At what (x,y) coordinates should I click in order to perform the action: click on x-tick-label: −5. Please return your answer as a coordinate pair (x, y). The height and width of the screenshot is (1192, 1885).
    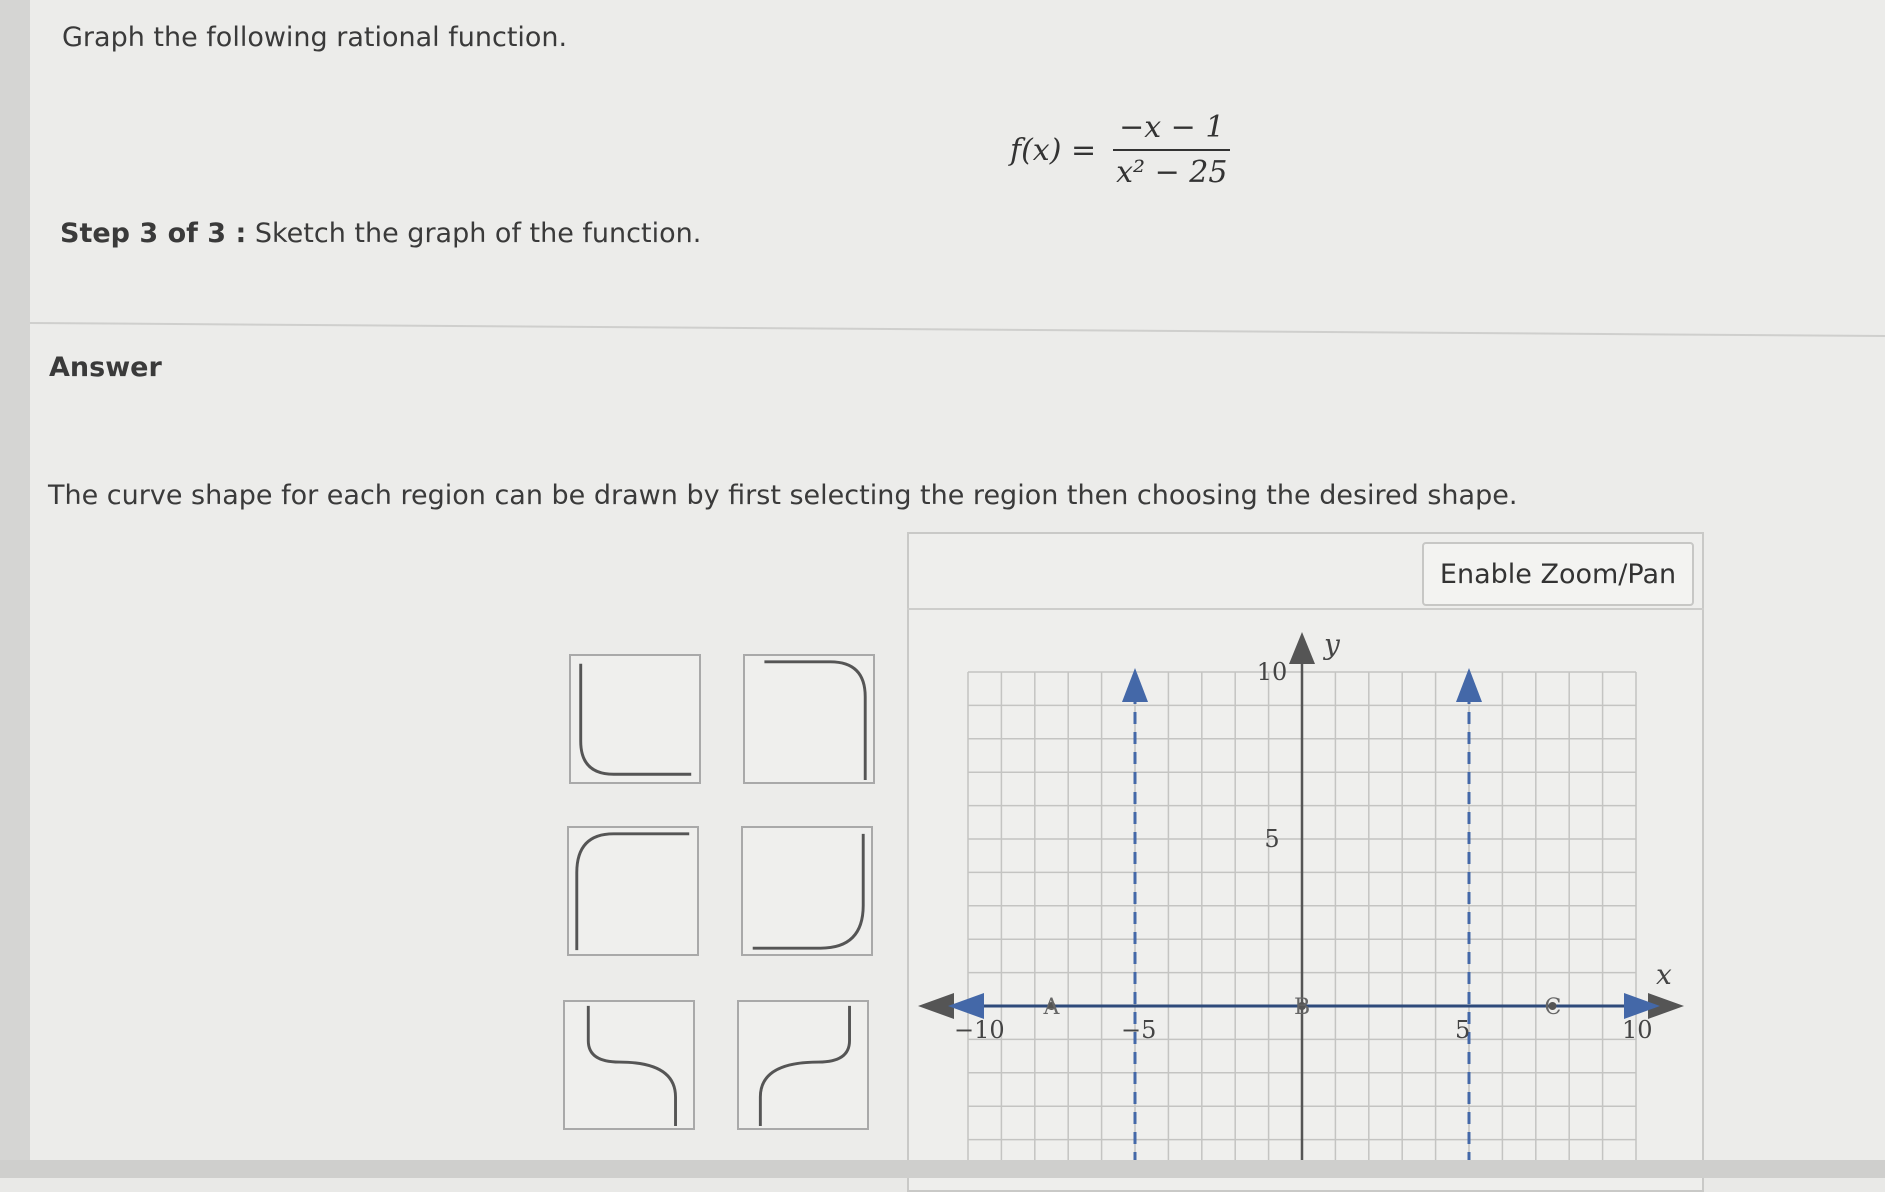
    Looking at the image, I should click on (1138, 1030).